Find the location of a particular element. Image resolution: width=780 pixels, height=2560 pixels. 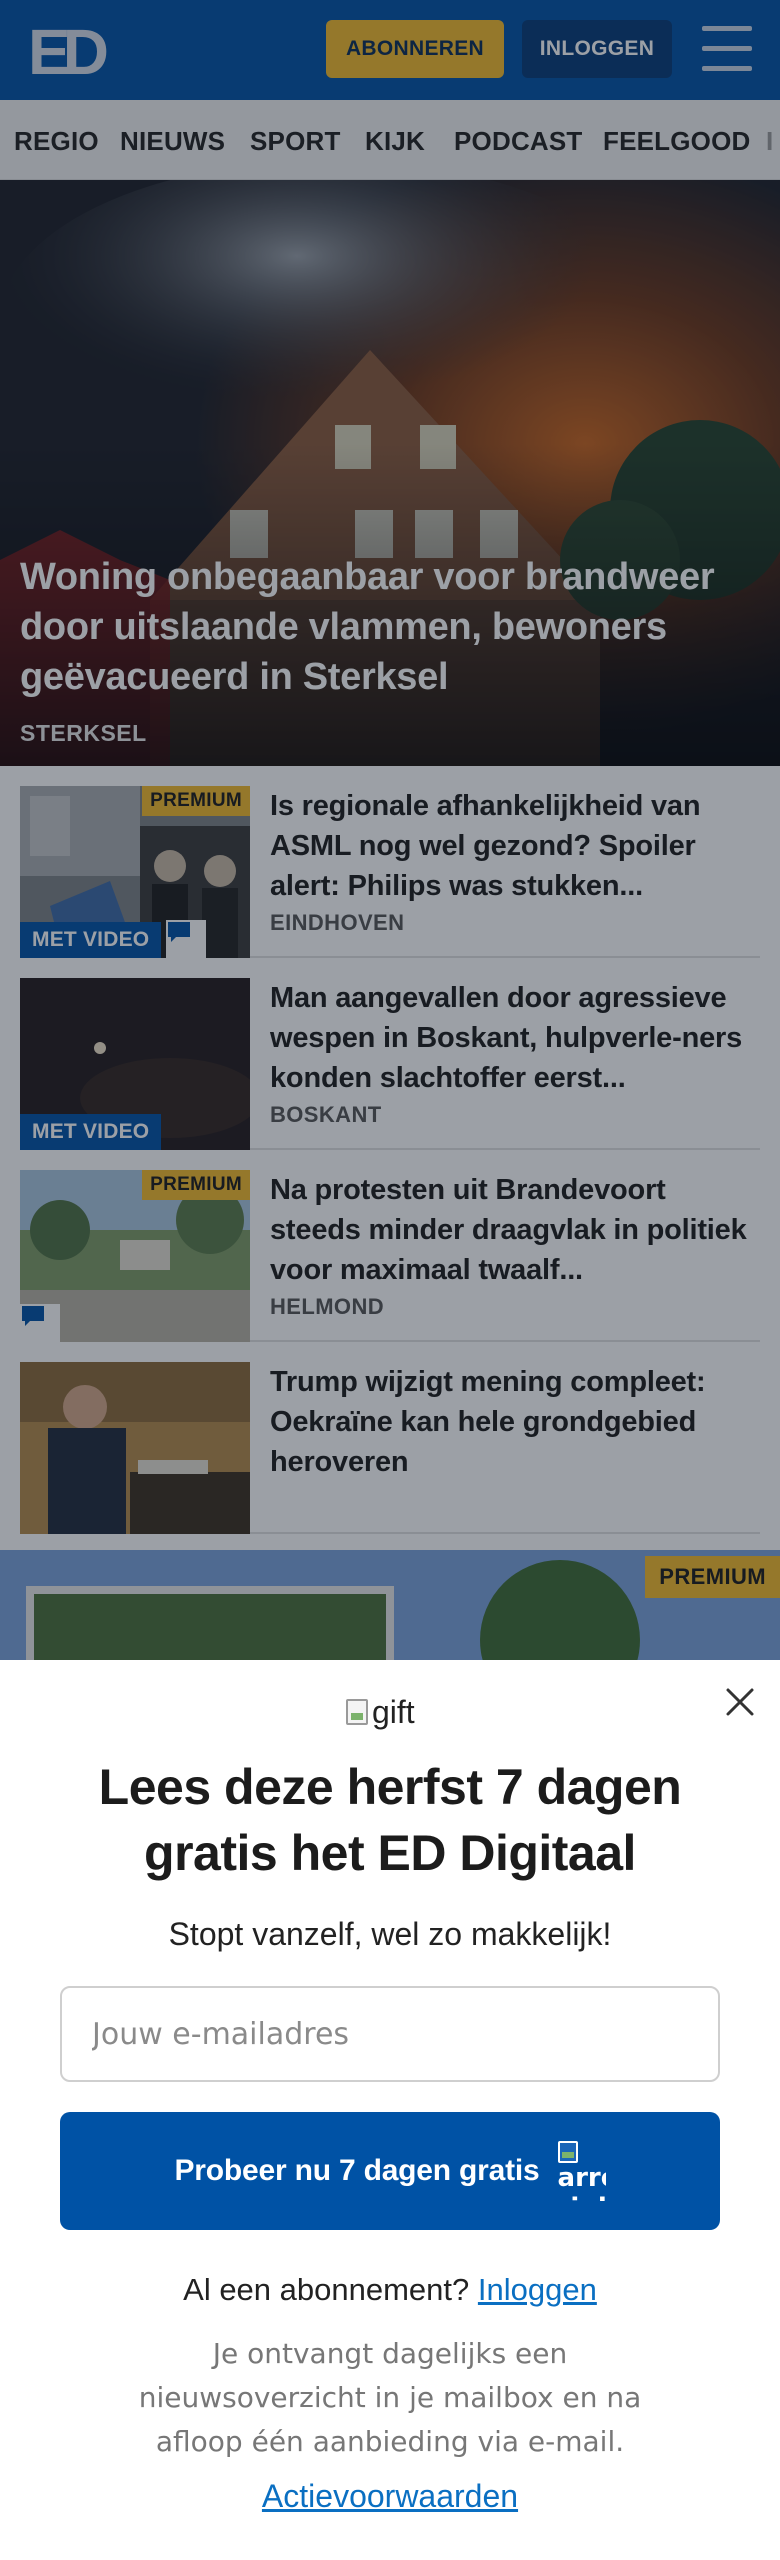

existing-subscription-text: Al een abonnement? is located at coordinates (326, 2289).